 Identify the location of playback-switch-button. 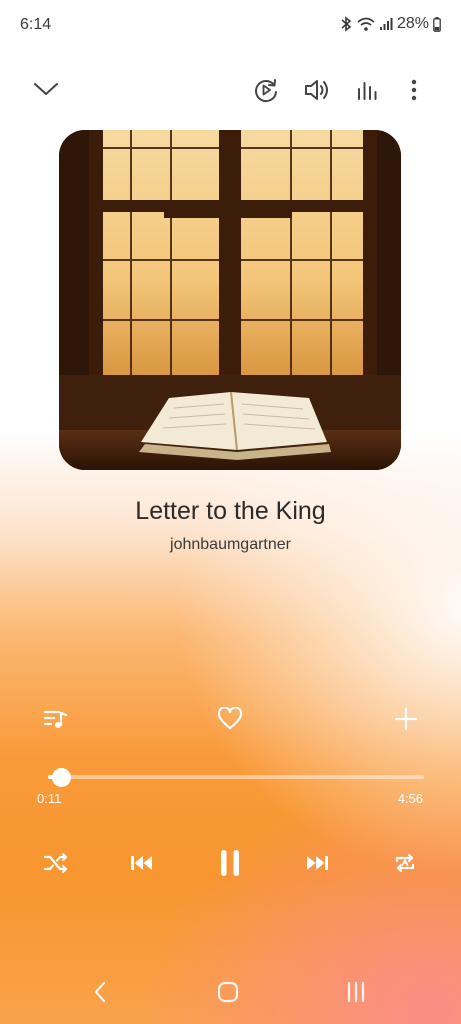
(266, 90).